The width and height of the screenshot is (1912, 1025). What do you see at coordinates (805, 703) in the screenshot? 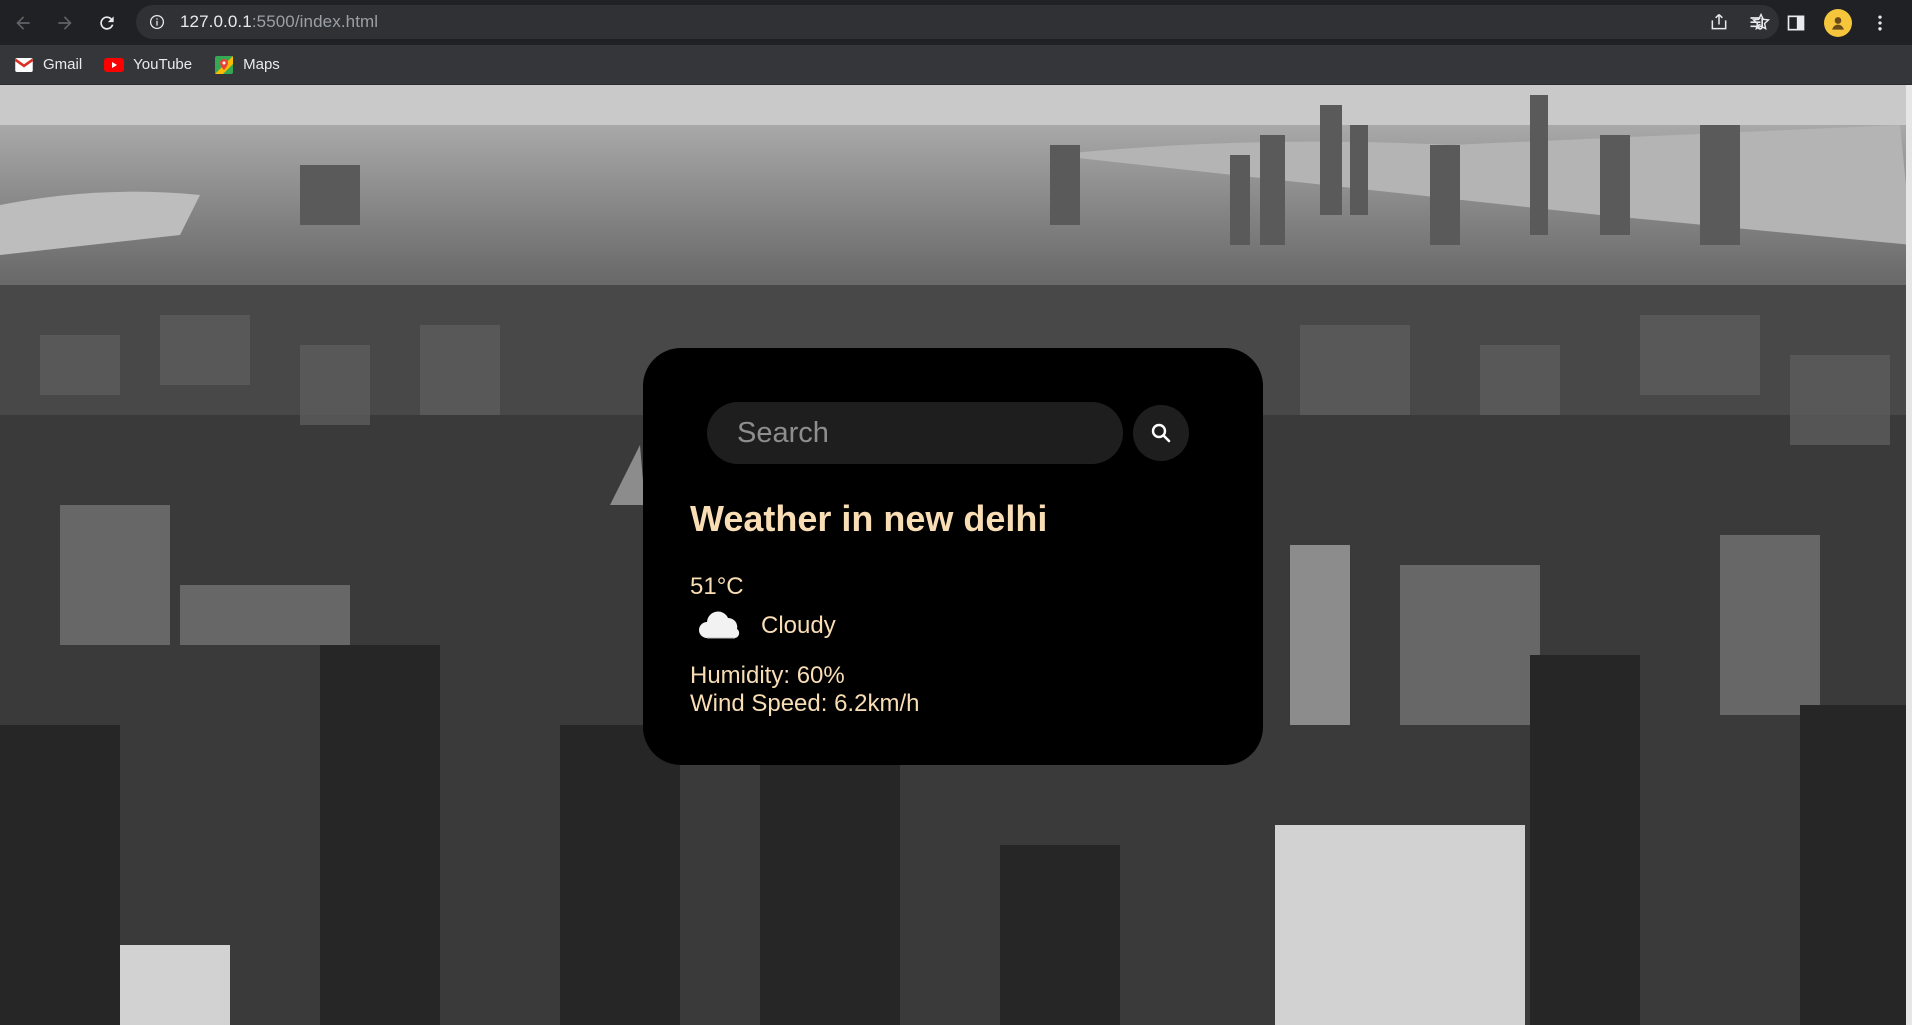
I see `wind-speed-value: Wind Speed: 6.2km/h` at bounding box center [805, 703].